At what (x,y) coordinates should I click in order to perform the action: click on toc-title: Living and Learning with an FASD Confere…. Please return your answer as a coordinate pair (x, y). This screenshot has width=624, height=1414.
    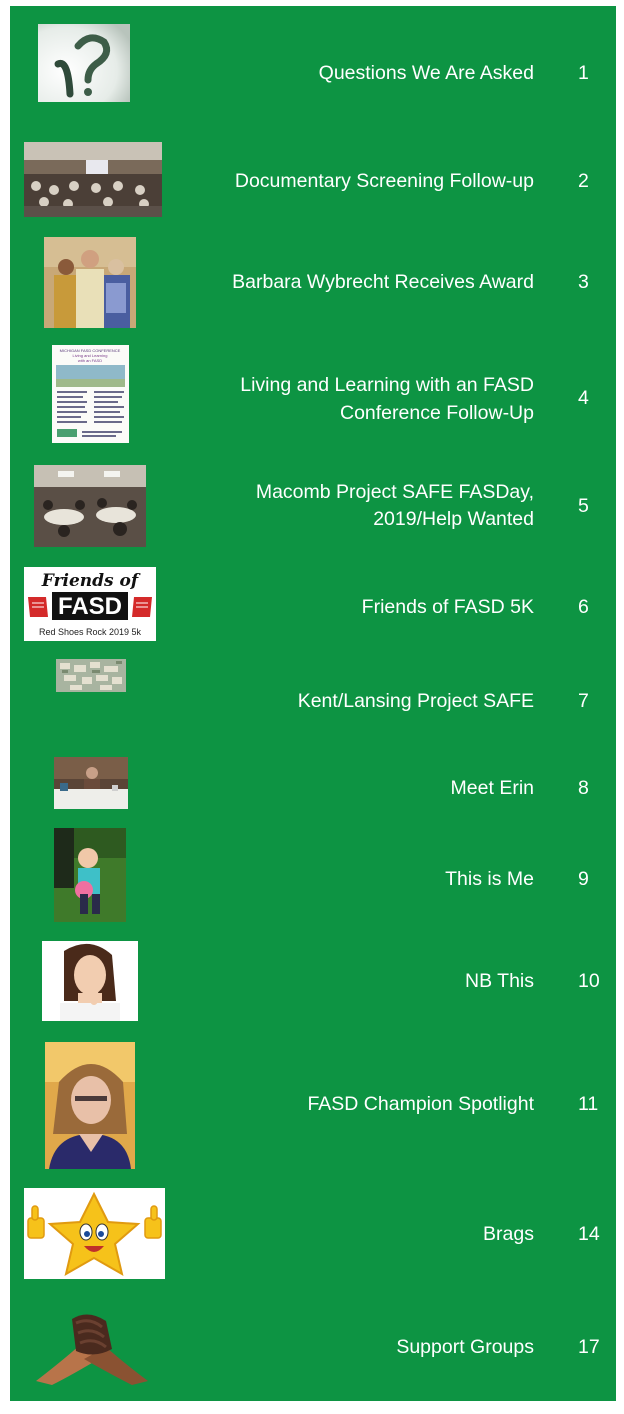
    Looking at the image, I should click on (387, 399).